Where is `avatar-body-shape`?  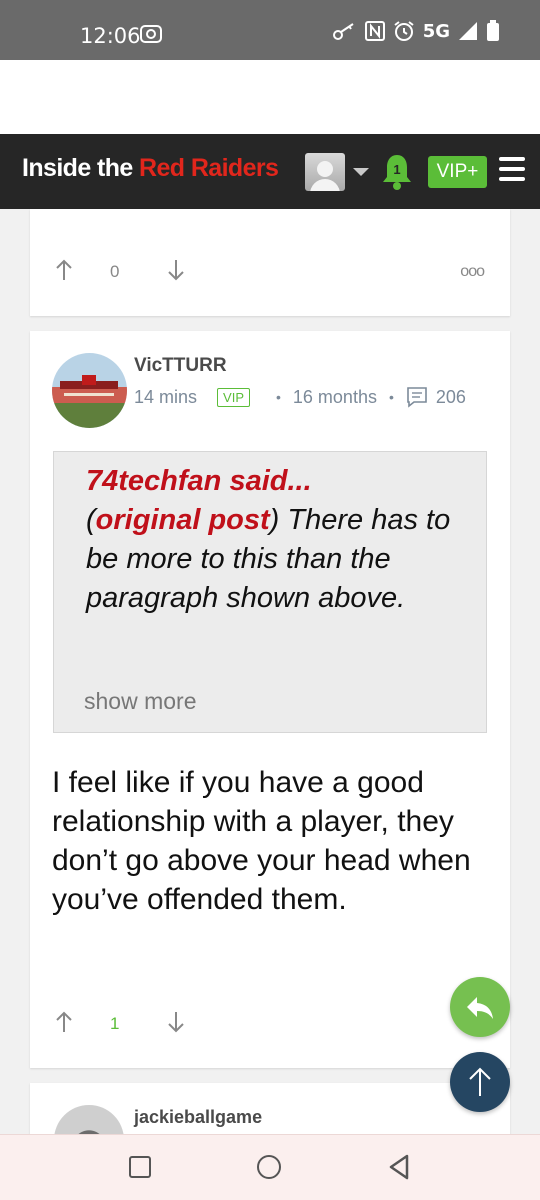
avatar-body-shape is located at coordinates (325, 185).